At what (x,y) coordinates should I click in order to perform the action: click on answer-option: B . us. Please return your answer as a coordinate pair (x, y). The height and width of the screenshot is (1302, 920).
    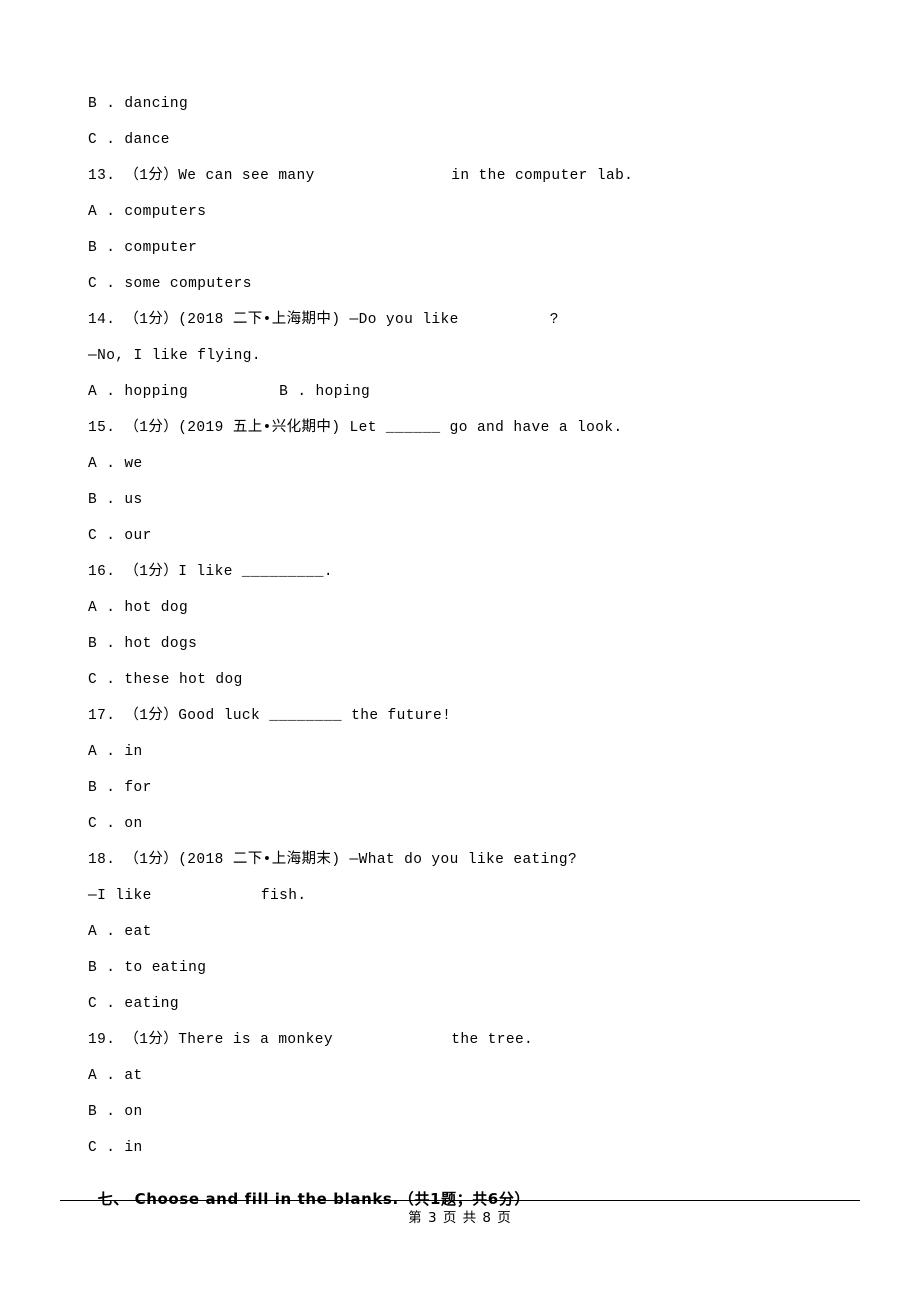
    Looking at the image, I should click on (115, 500).